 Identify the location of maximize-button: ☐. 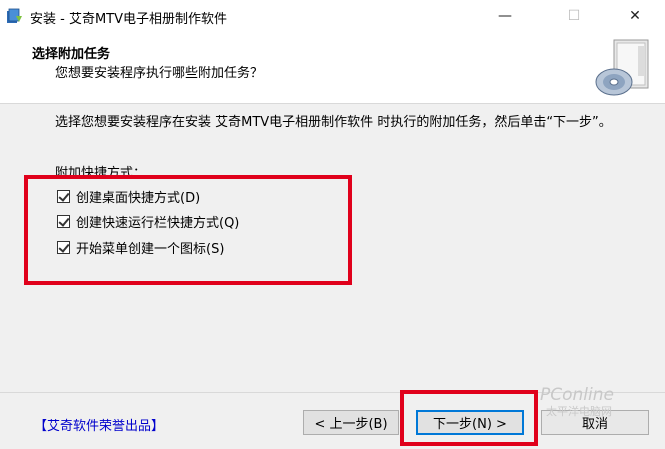
(574, 16).